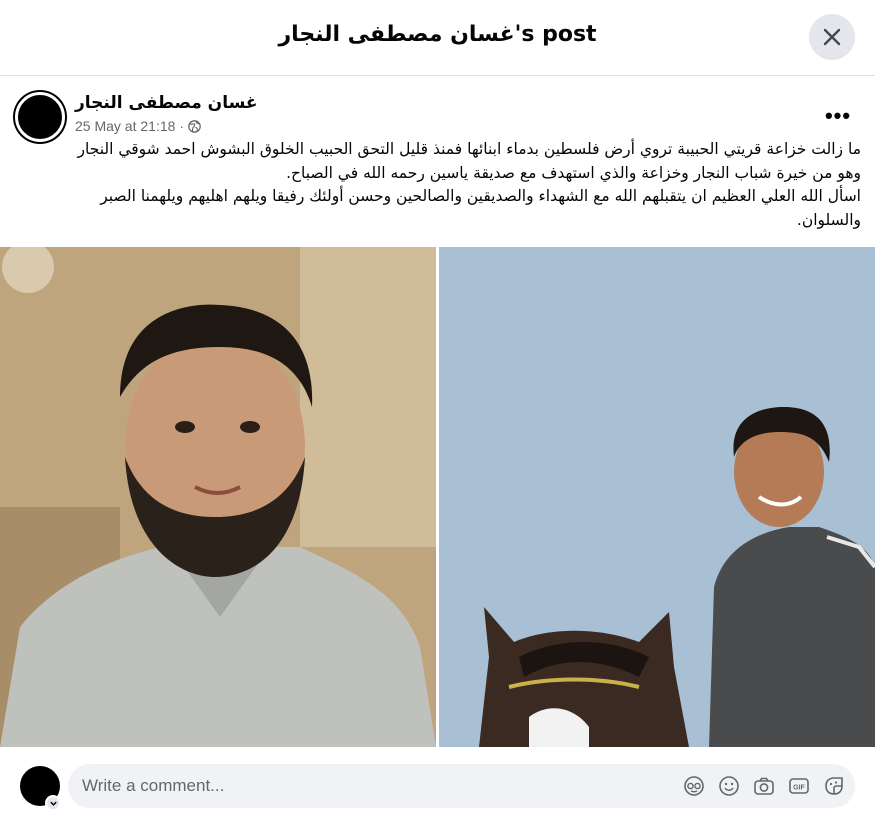 This screenshot has width=875, height=832. I want to click on avatar-sticker-icon, so click(693, 785).